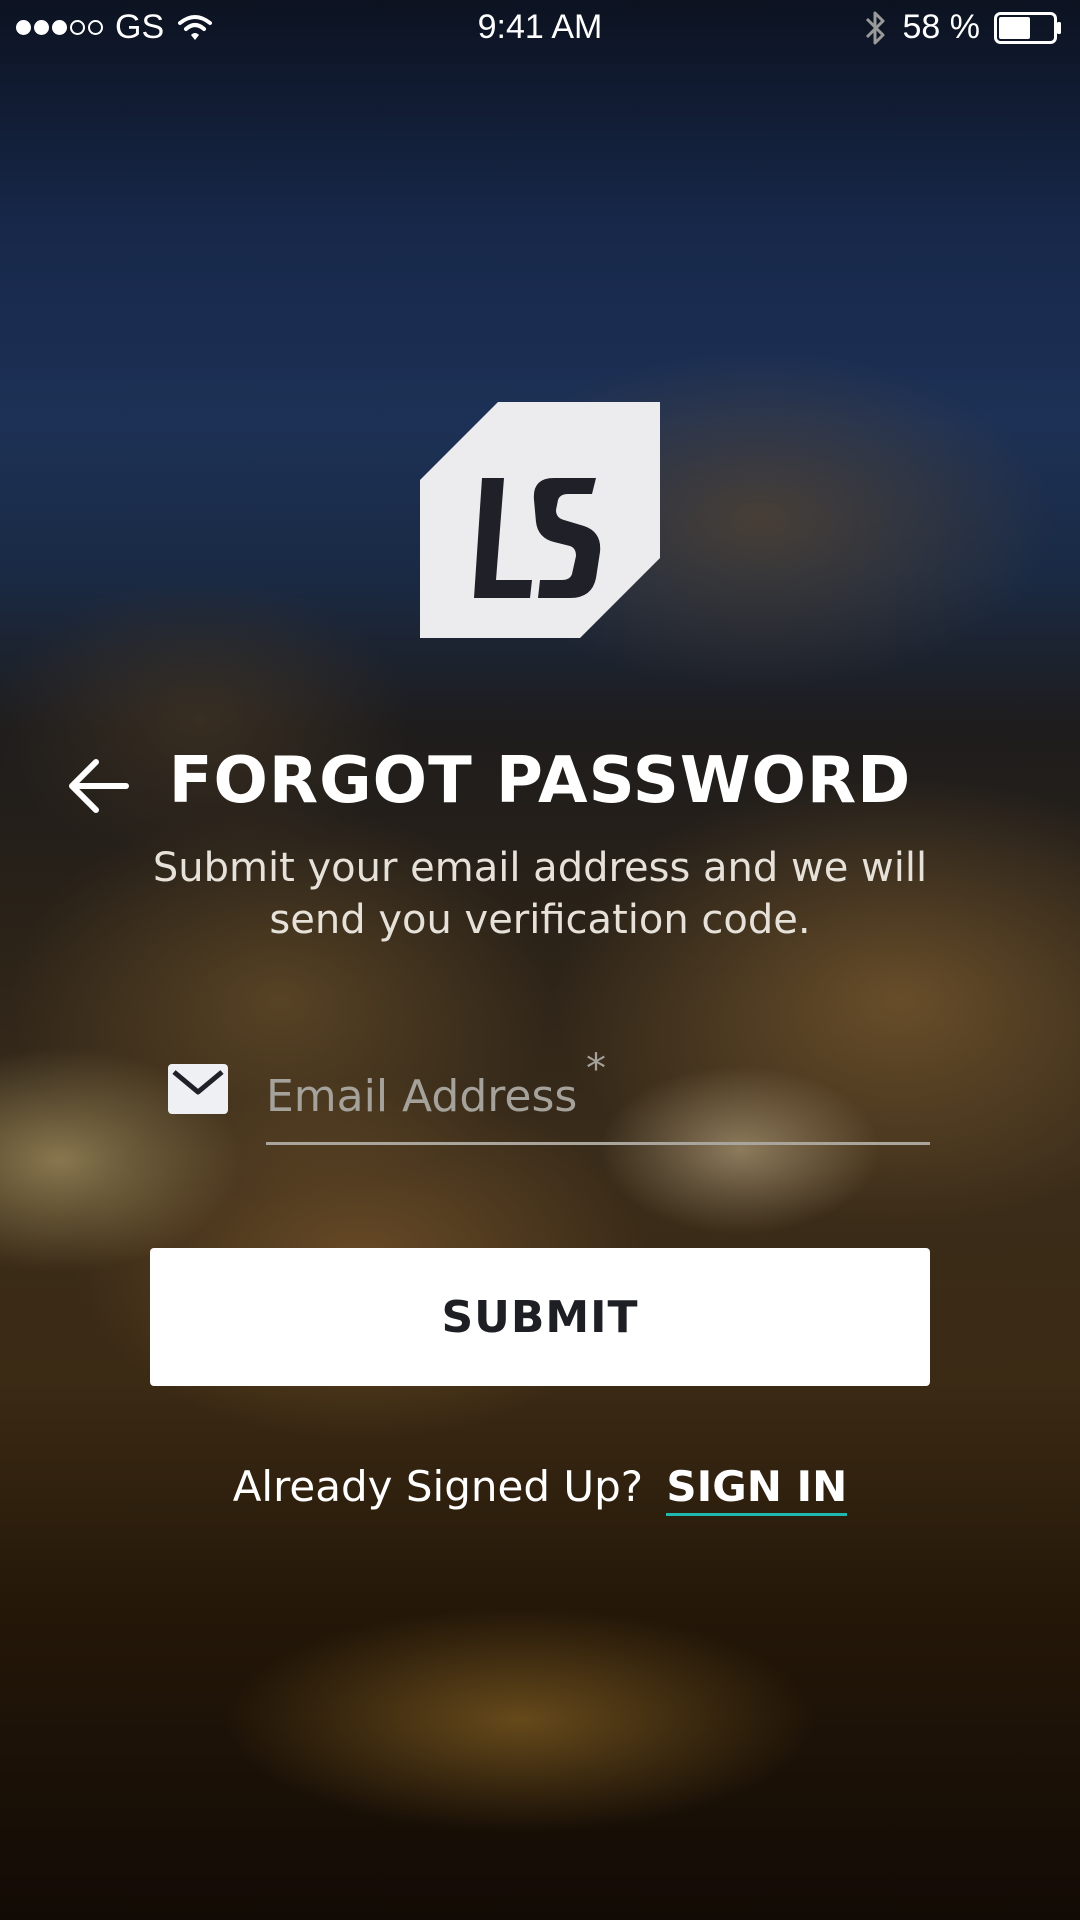 The width and height of the screenshot is (1080, 1920). I want to click on status-right: 58 %, so click(963, 27).